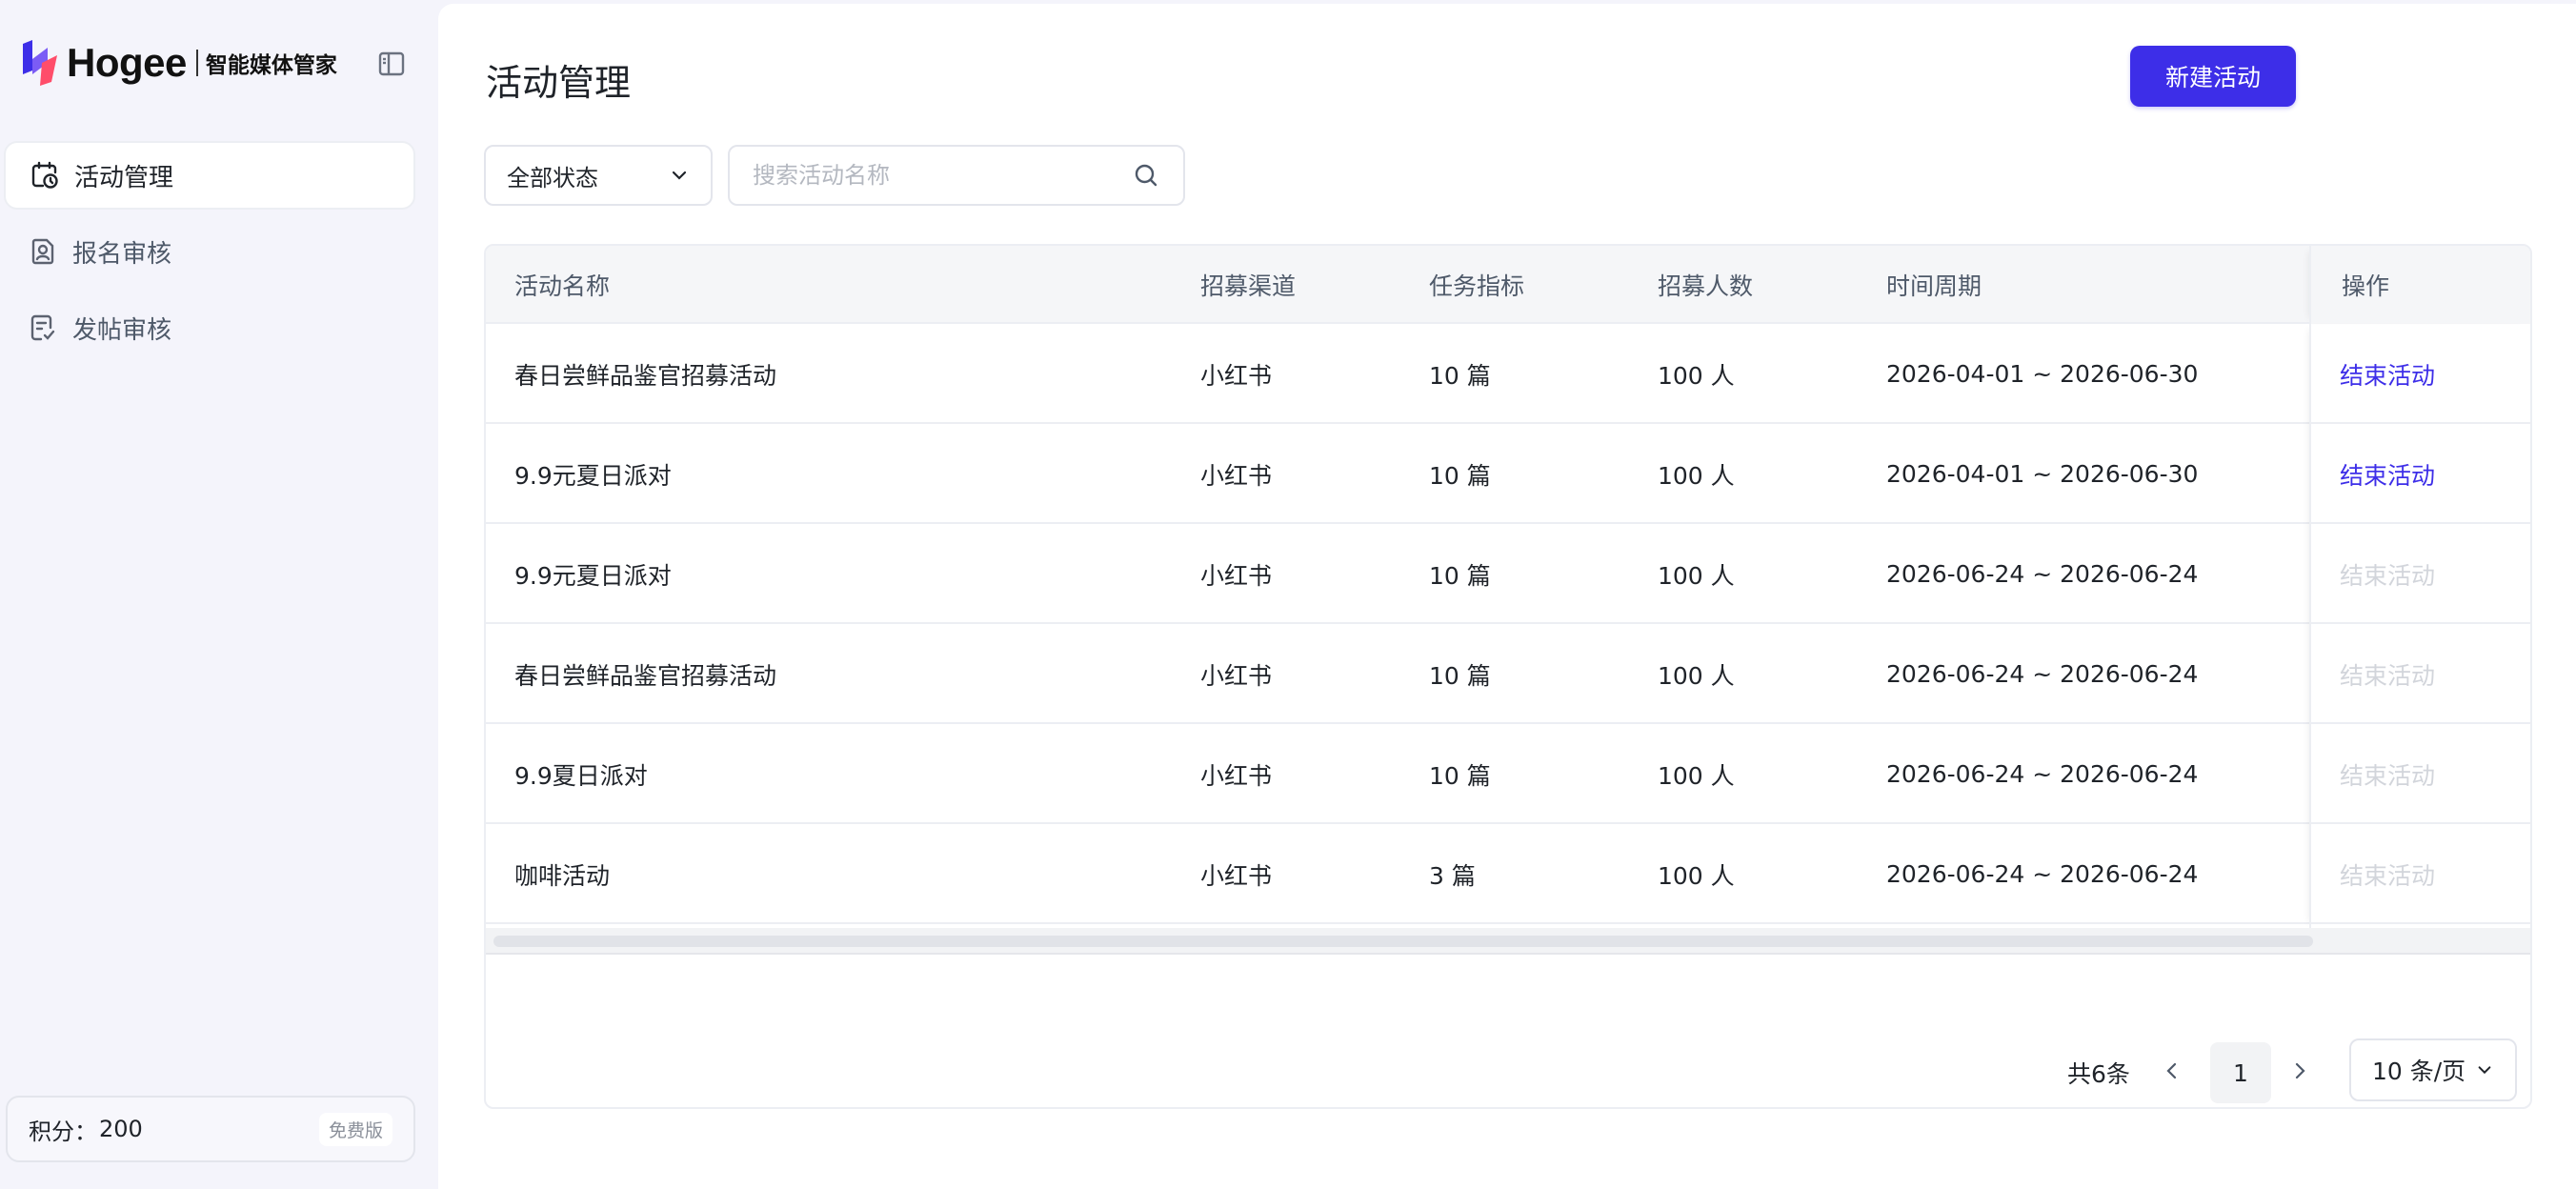 This screenshot has width=2576, height=1189. I want to click on sidebar-collapse-button, so click(391, 66).